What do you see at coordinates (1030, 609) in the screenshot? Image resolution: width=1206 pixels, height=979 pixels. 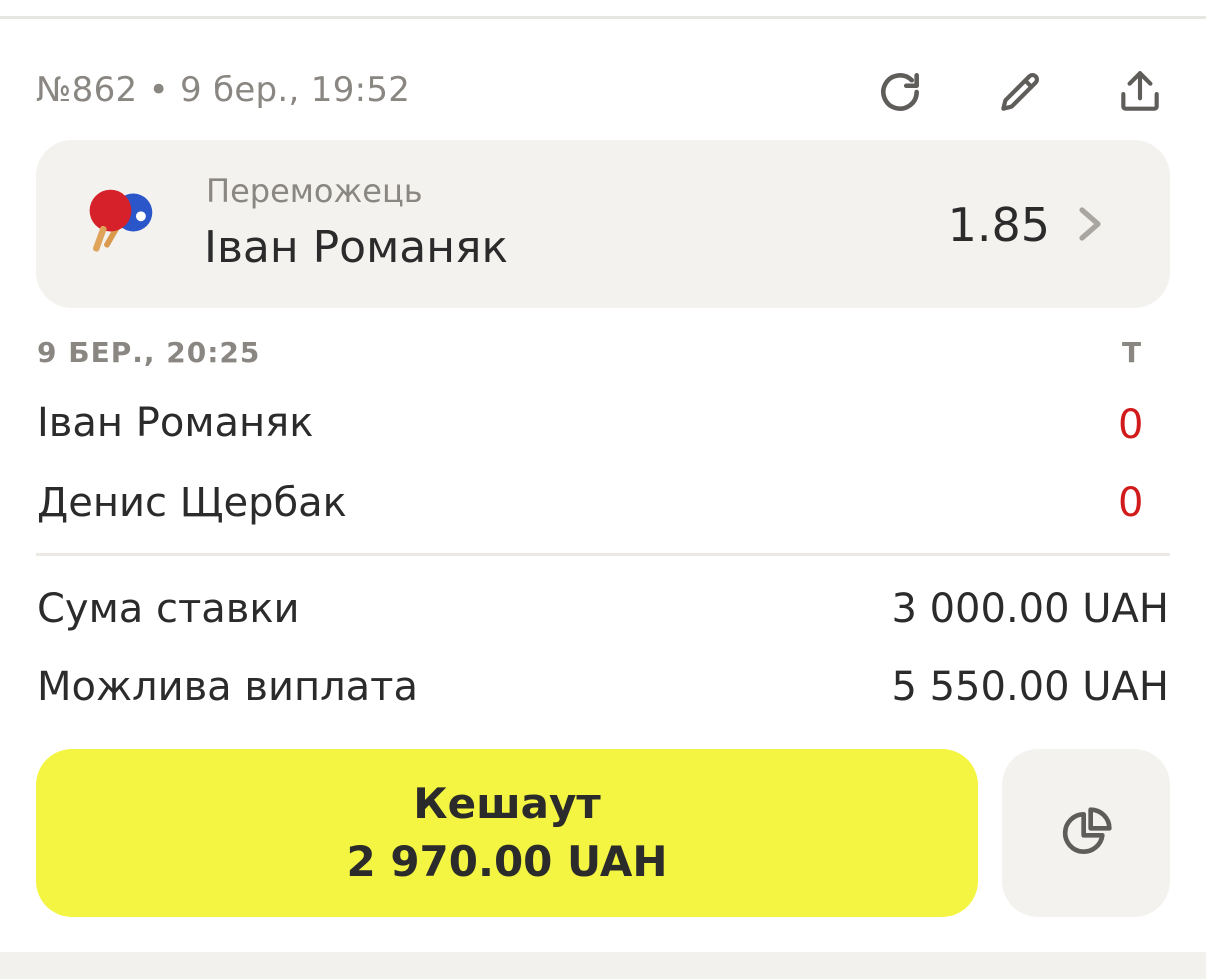 I see `stake-value: 3 000.00 UAH` at bounding box center [1030, 609].